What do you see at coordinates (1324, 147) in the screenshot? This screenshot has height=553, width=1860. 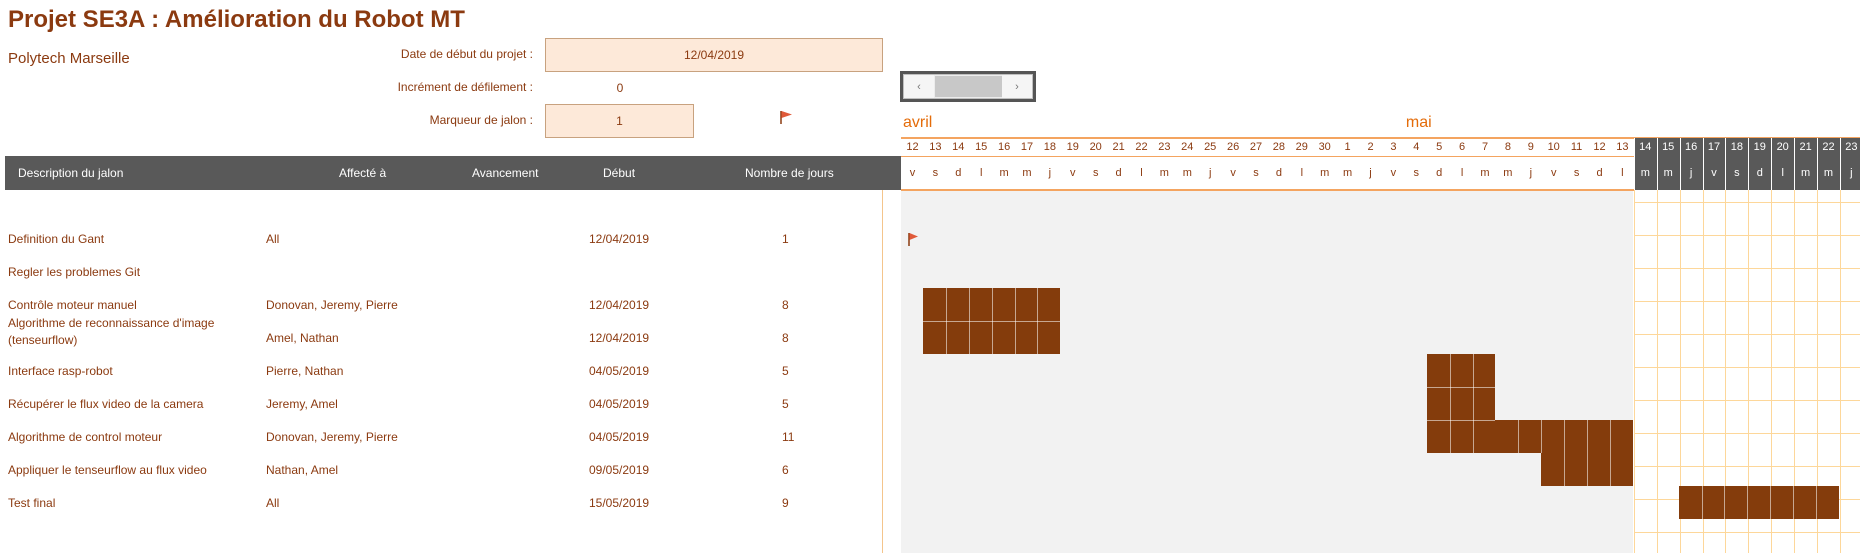 I see `day-number: 30` at bounding box center [1324, 147].